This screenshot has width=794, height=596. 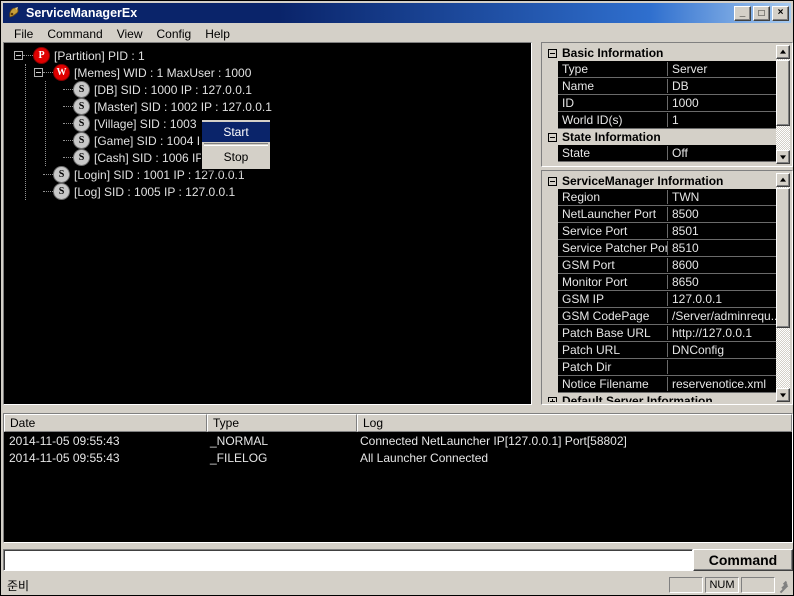 I want to click on resize-grip-icon, so click(x=784, y=586).